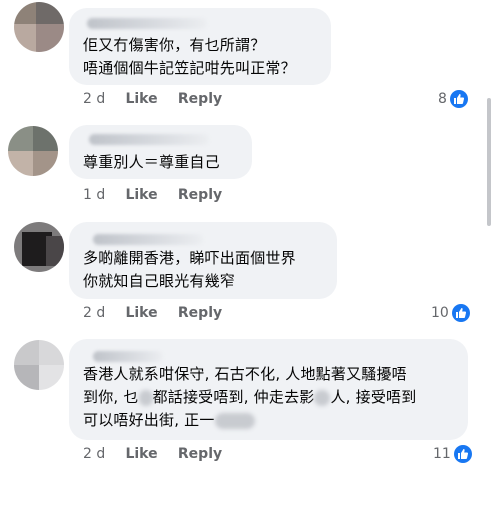 Image resolution: width=498 pixels, height=516 pixels. Describe the element at coordinates (160, 152) in the screenshot. I see `comment-bubble: 尊重別人＝尊重自己` at that location.